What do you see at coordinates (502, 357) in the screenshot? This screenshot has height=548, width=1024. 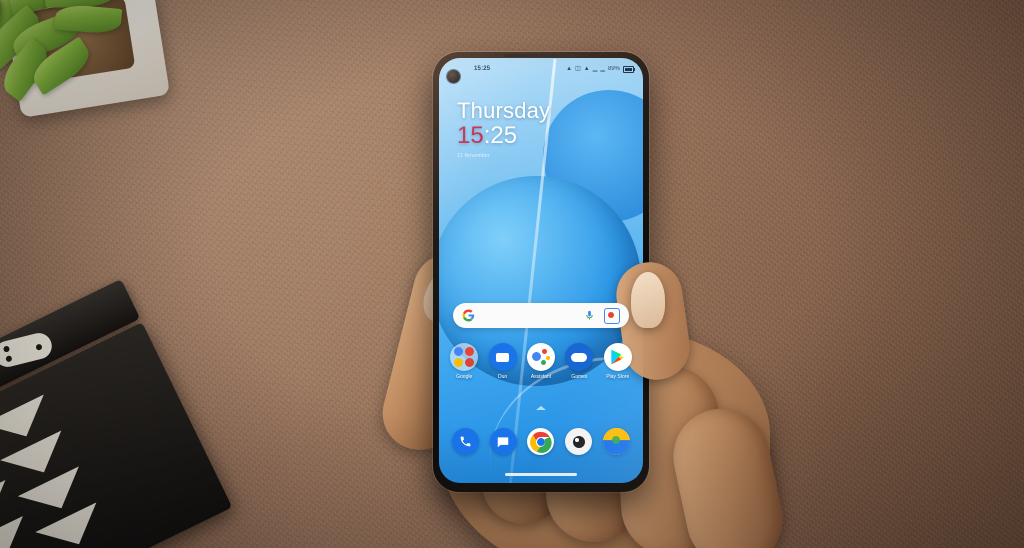 I see `duo-icon` at bounding box center [502, 357].